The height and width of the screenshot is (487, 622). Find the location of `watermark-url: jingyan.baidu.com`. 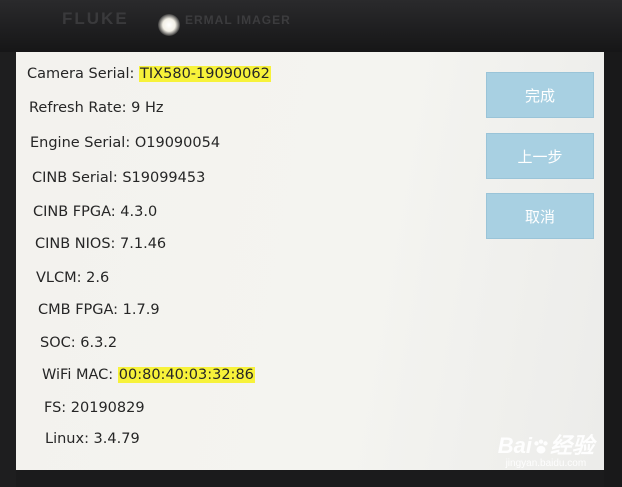

watermark-url: jingyan.baidu.com is located at coordinates (546, 463).